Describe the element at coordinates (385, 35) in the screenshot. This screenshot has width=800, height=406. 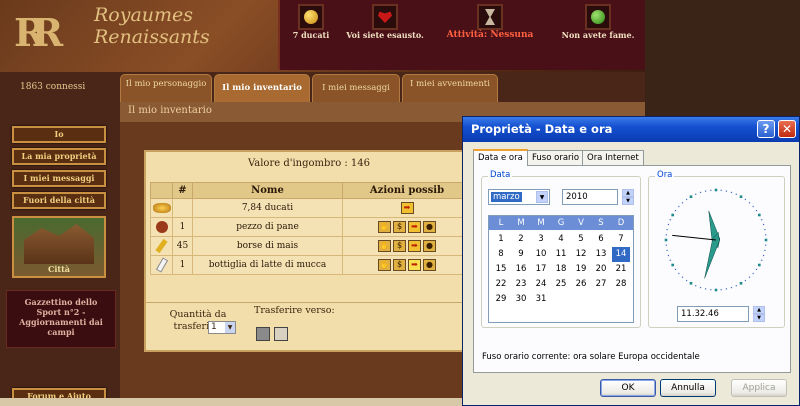
I see `health-status: Voi siete esausto.` at that location.